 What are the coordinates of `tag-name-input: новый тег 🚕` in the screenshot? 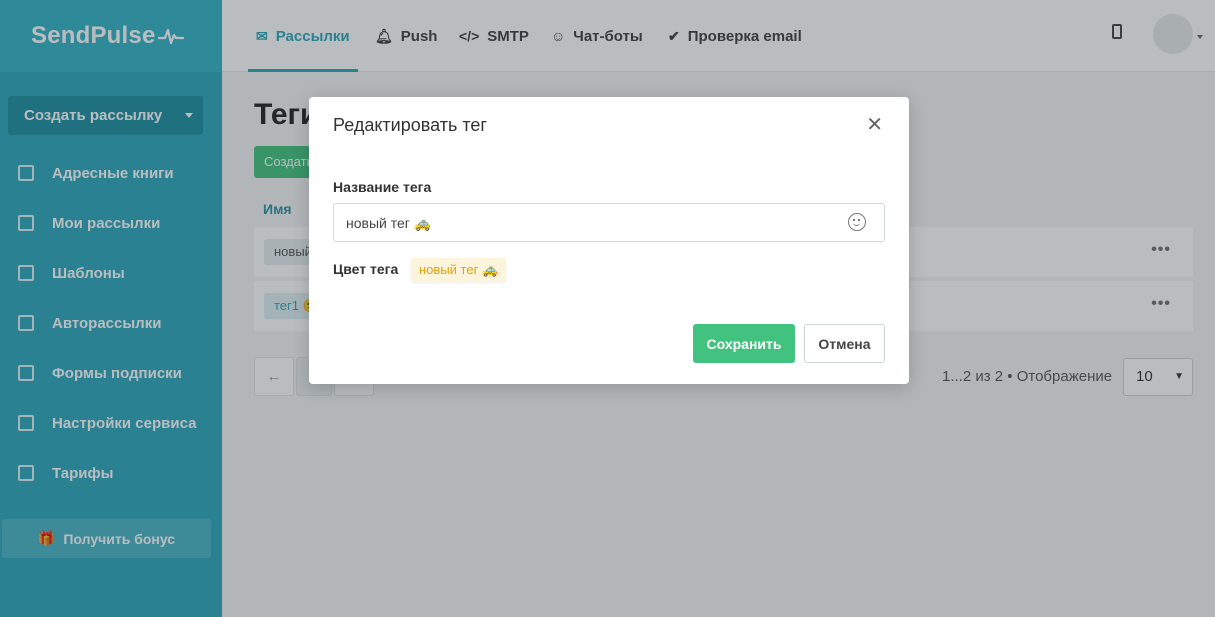 It's located at (609, 222).